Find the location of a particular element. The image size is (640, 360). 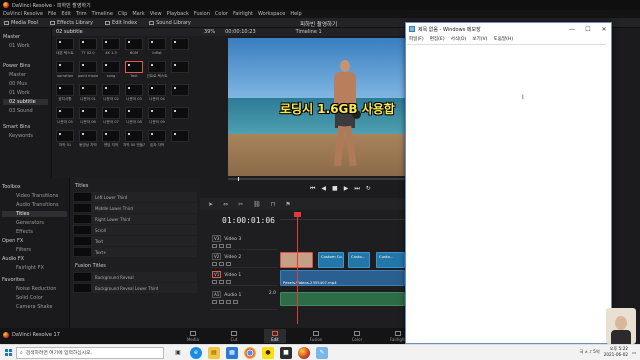

skip-back-icon: ⏮ is located at coordinates (312, 189).